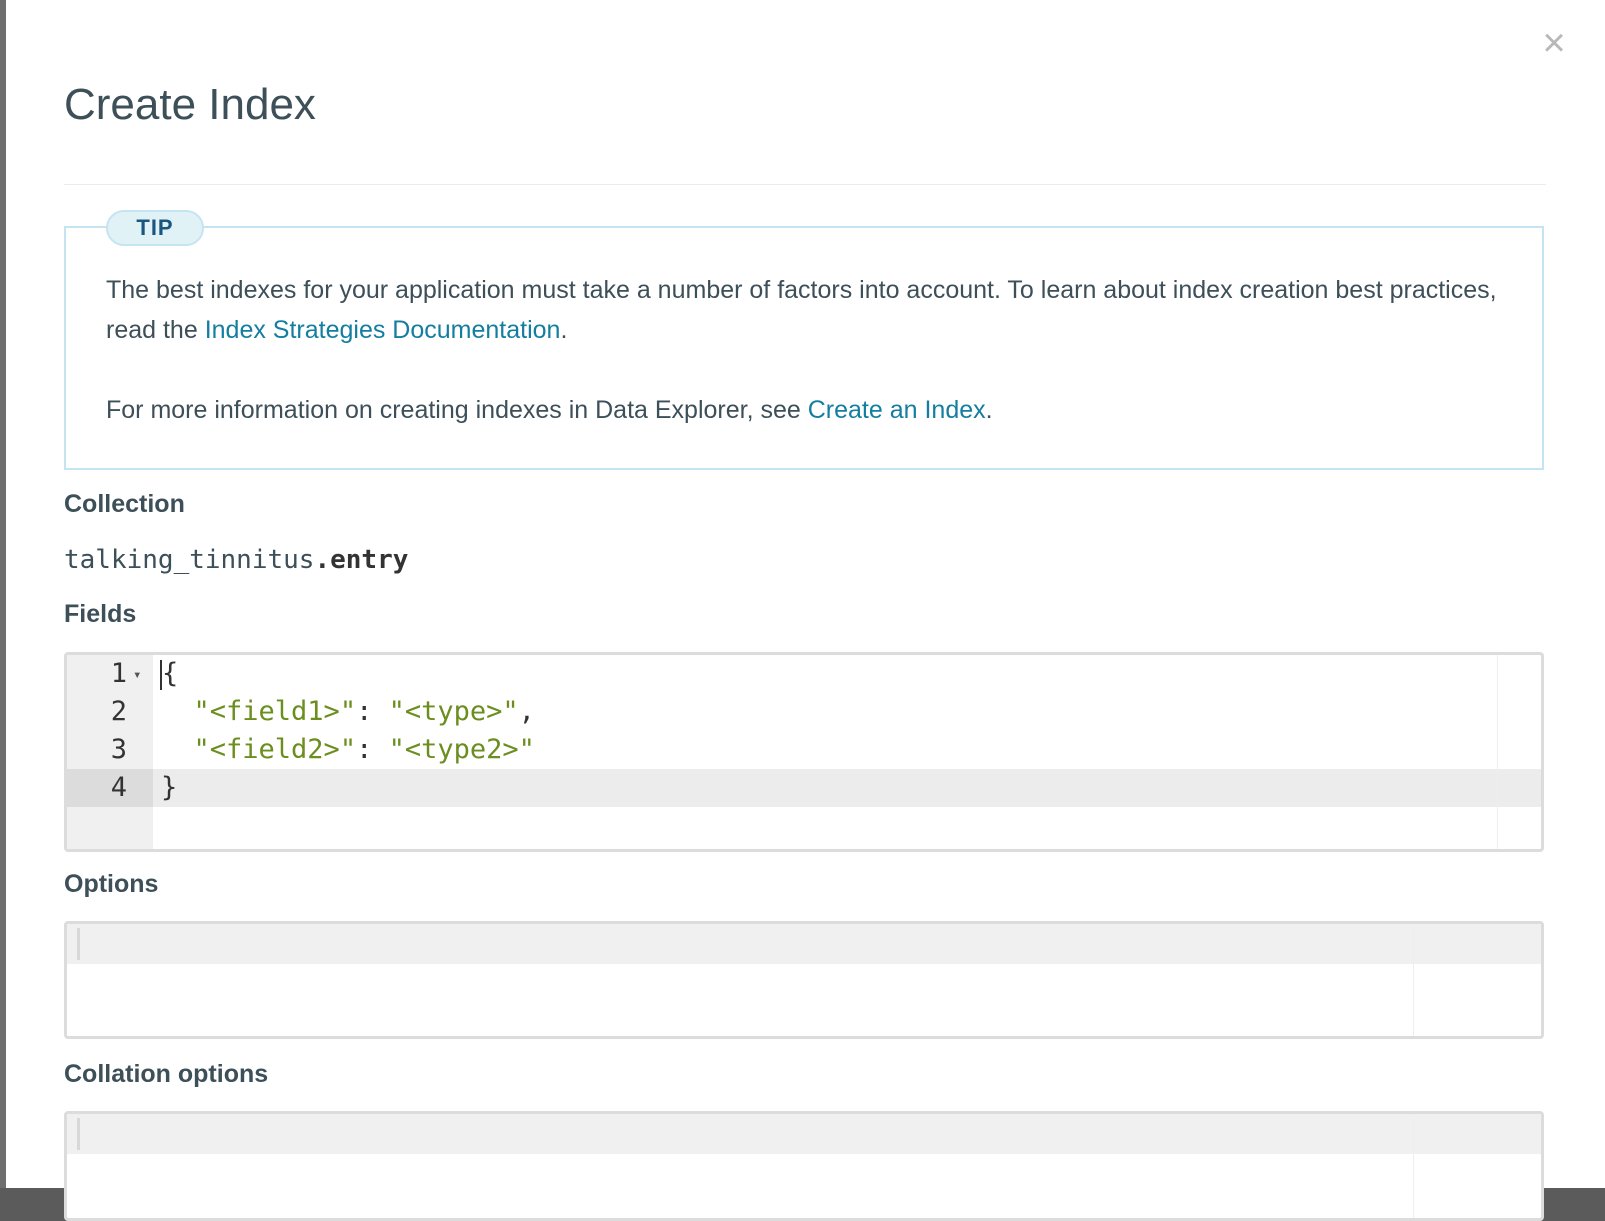 The image size is (1605, 1221). What do you see at coordinates (118, 749) in the screenshot?
I see `line-number: 3` at bounding box center [118, 749].